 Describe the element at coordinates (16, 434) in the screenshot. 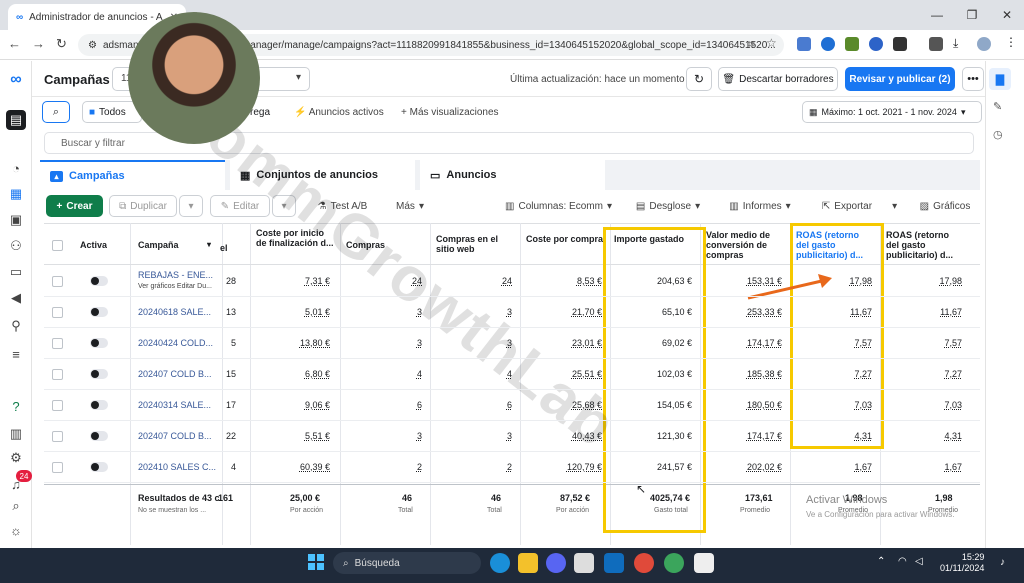

I see `reports-icon: ▥` at that location.